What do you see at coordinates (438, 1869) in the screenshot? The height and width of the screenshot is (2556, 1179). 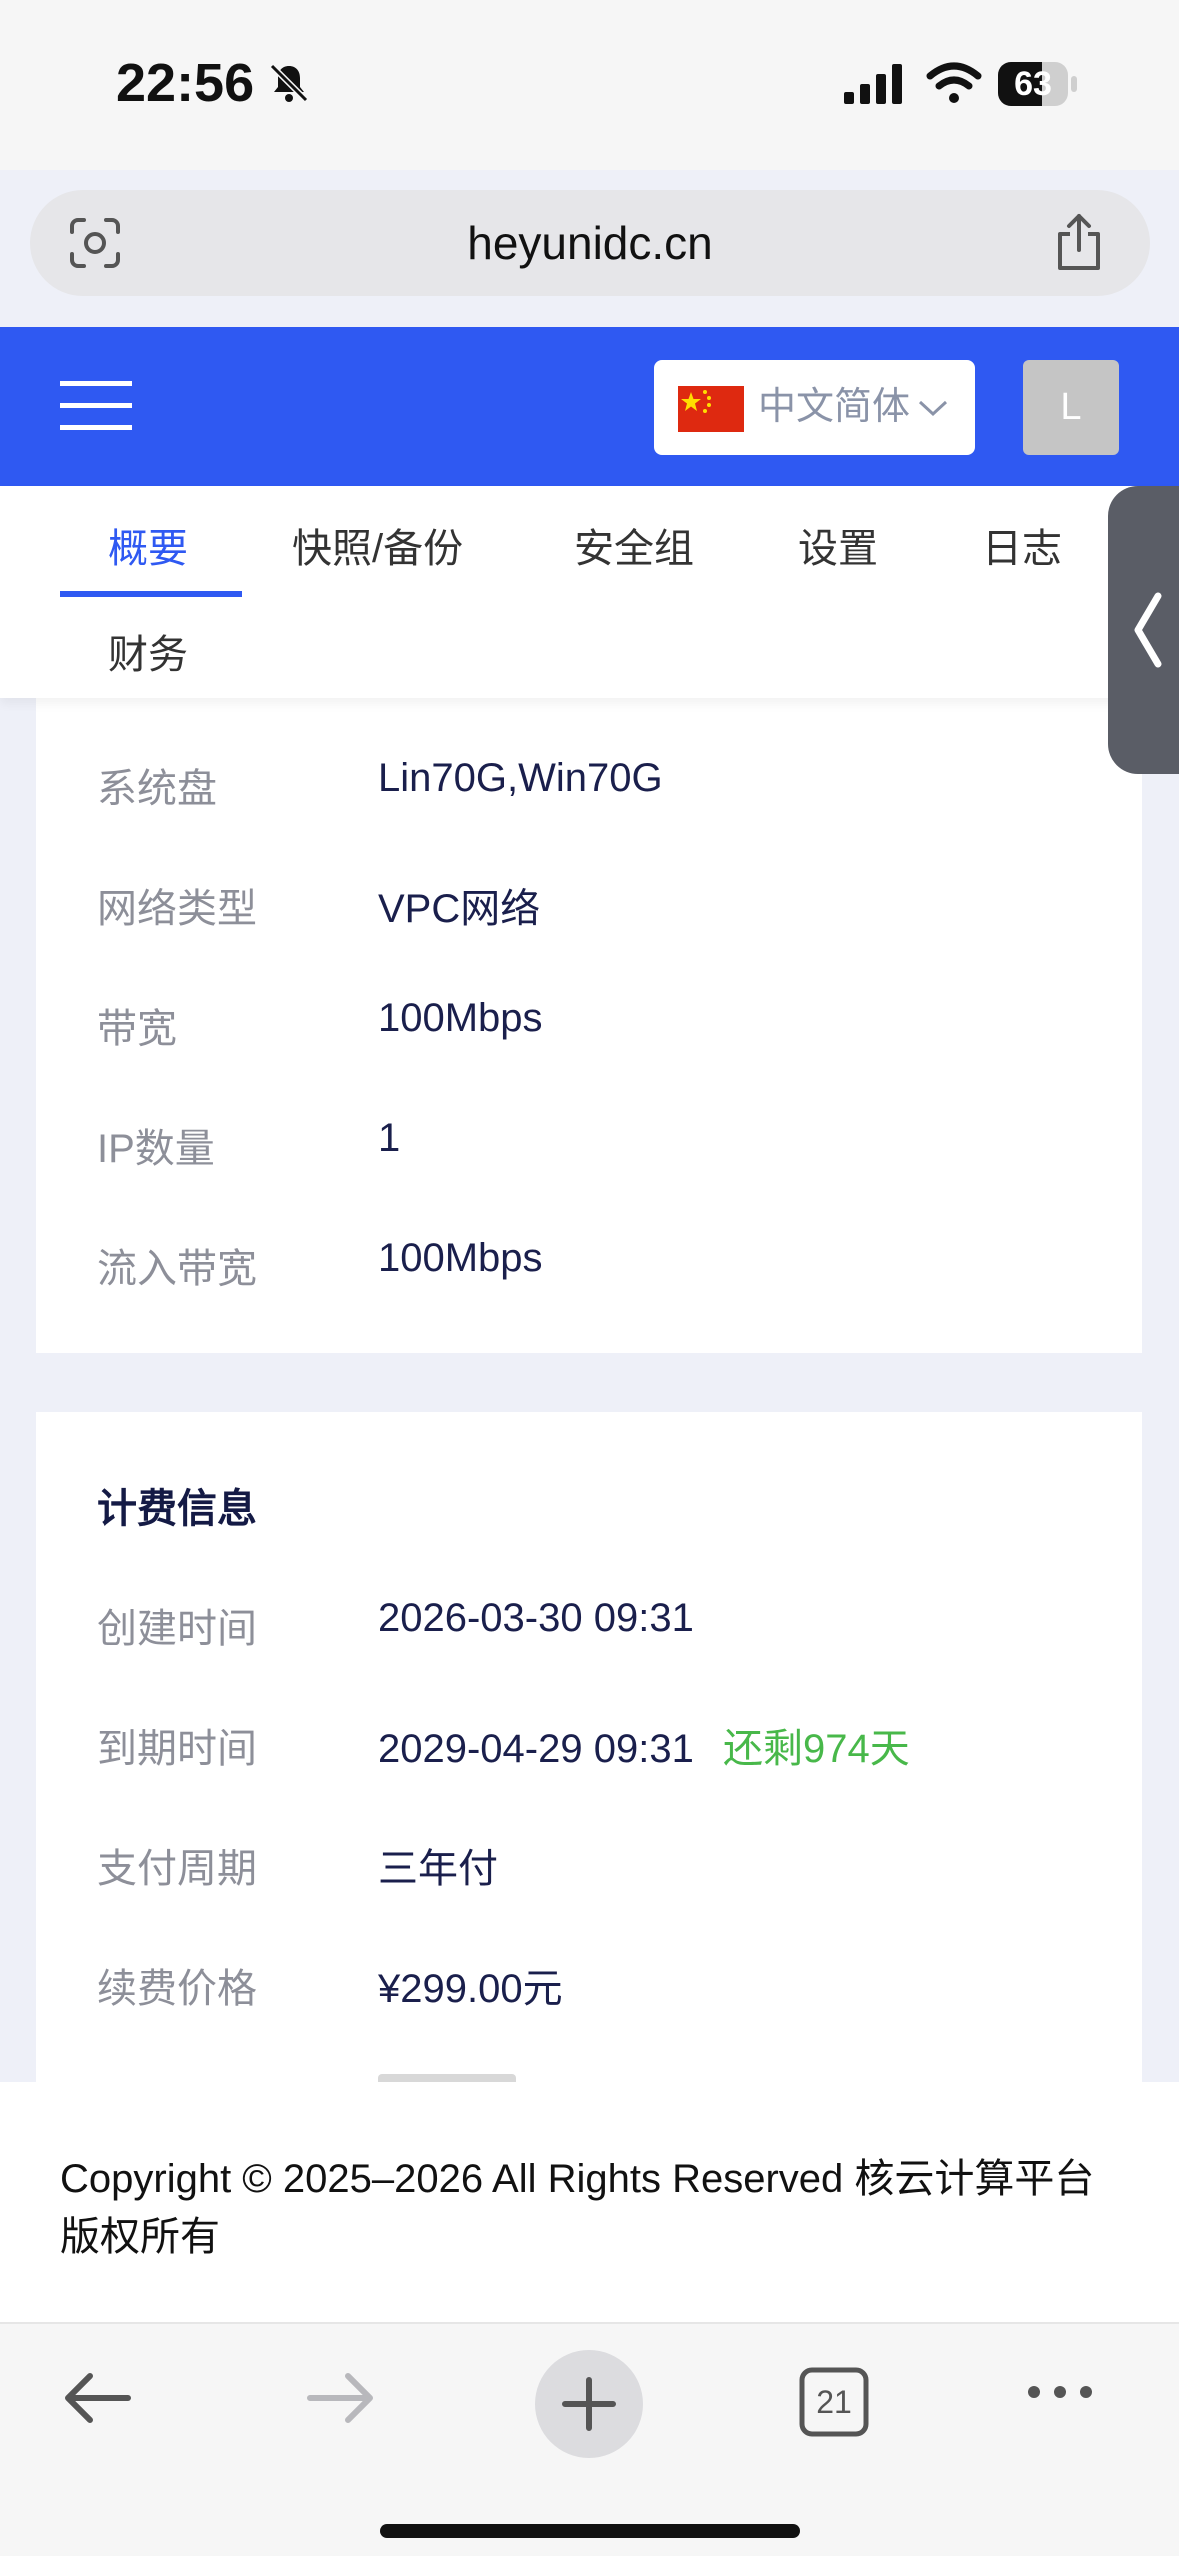 I see `row-value: 三年付` at bounding box center [438, 1869].